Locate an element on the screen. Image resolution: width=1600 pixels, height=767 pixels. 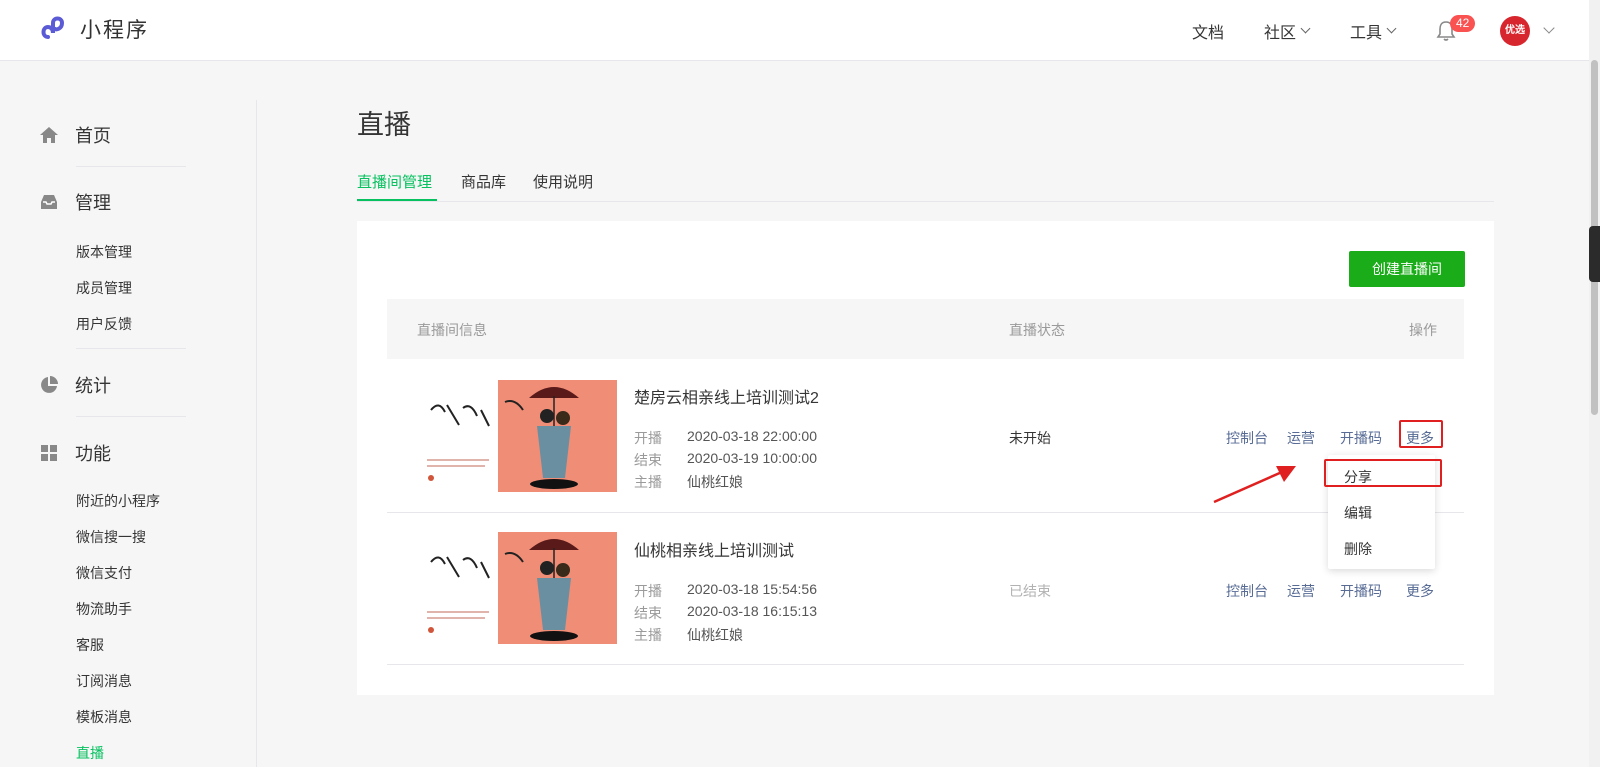
table-header: 直播间信息 直播状态 操作 is located at coordinates (925, 329).